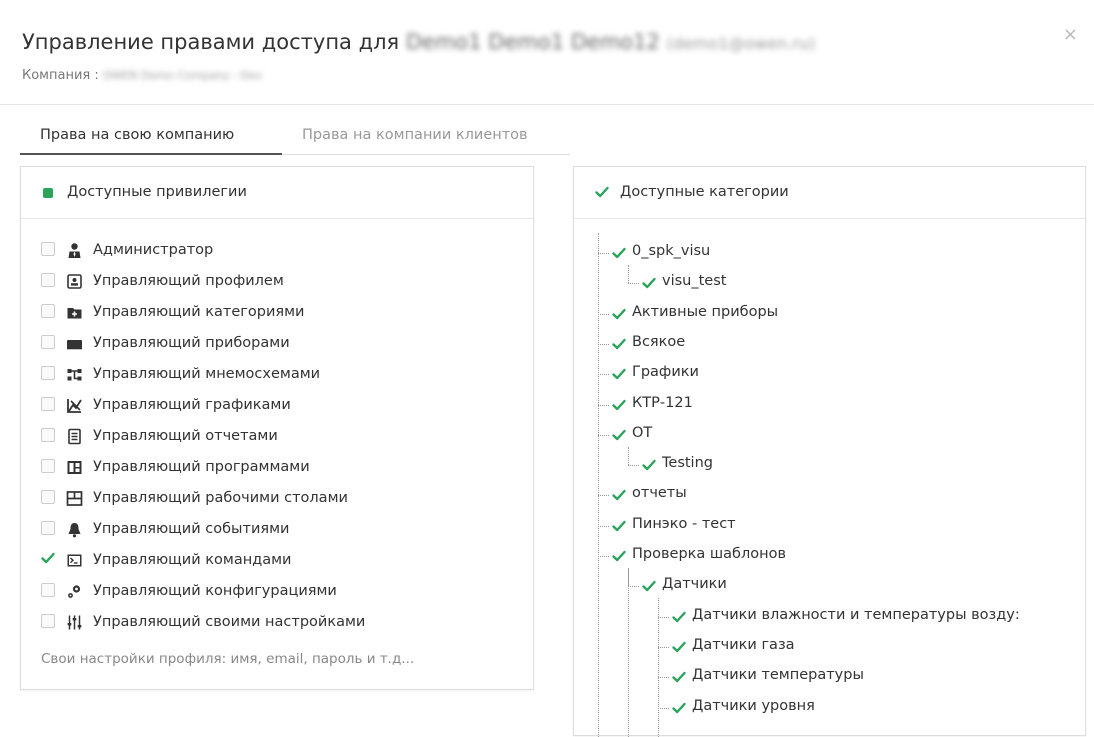 The image size is (1094, 737). Describe the element at coordinates (142, 75) in the screenshot. I see `company-line: Компания : OWEN Demo Company : Dev` at that location.